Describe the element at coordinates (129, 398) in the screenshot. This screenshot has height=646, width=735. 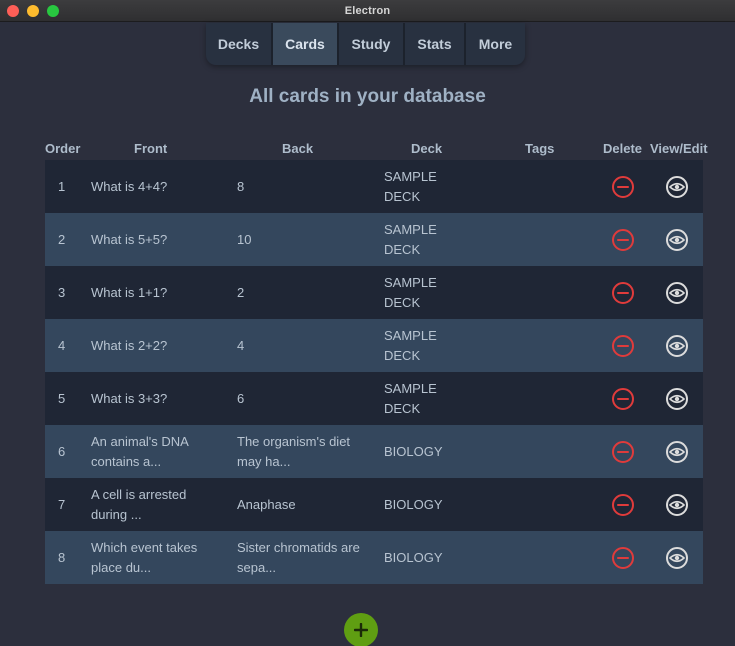
I see `cell-front: What is 3+3?` at that location.